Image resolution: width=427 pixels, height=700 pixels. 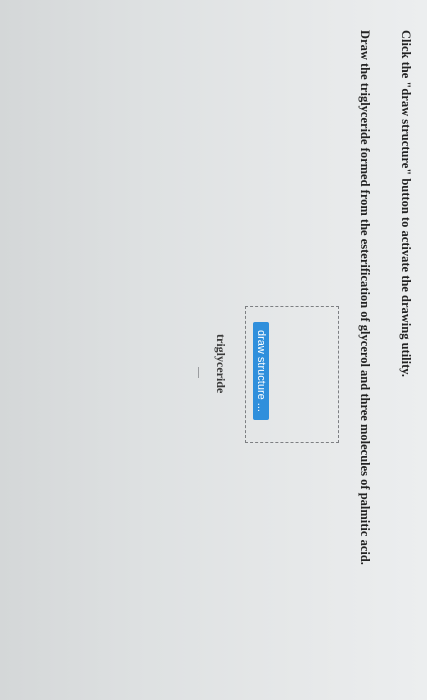 I want to click on structure-caption: triglyceride, so click(x=221, y=364).